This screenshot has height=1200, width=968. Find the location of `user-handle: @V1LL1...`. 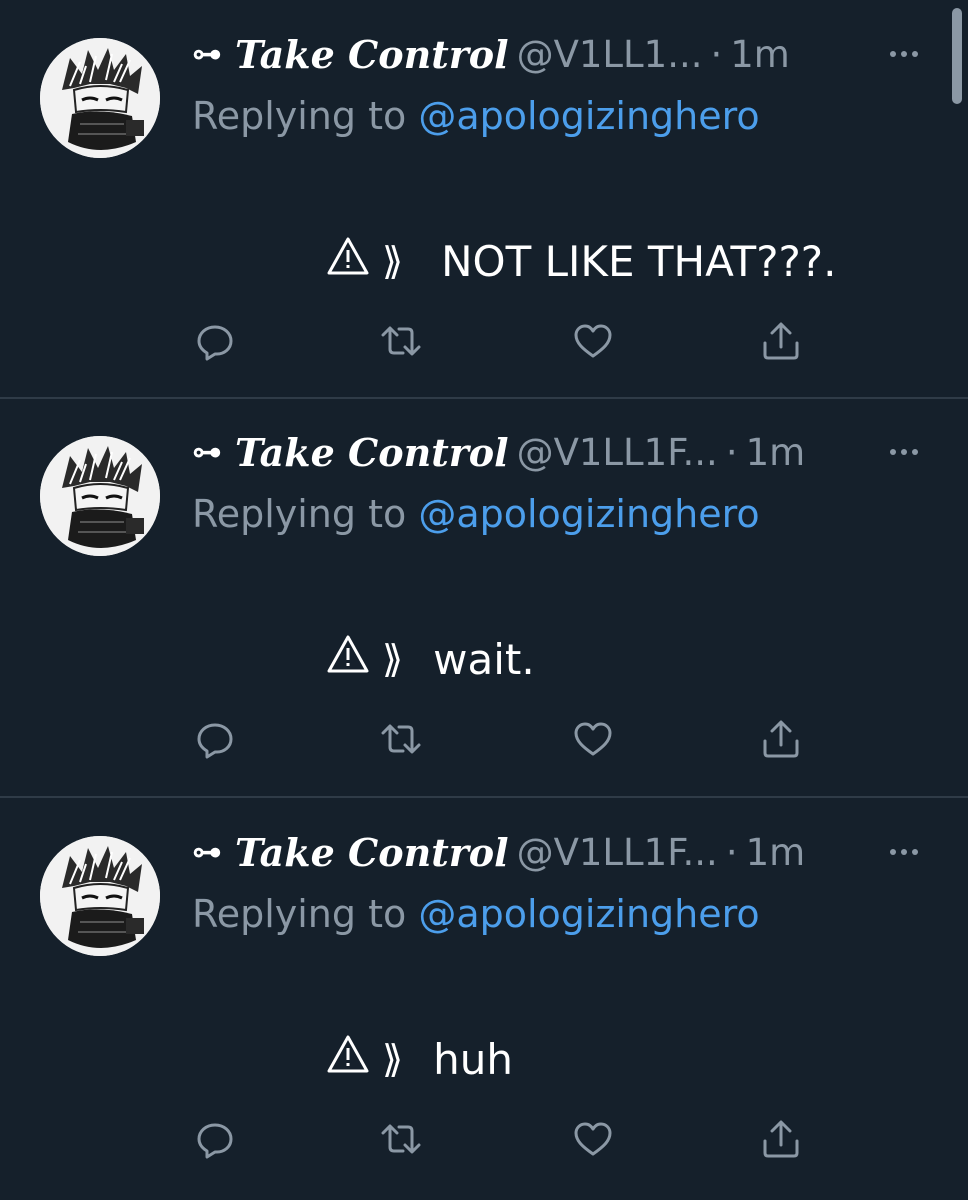

user-handle: @V1LL1... is located at coordinates (610, 54).